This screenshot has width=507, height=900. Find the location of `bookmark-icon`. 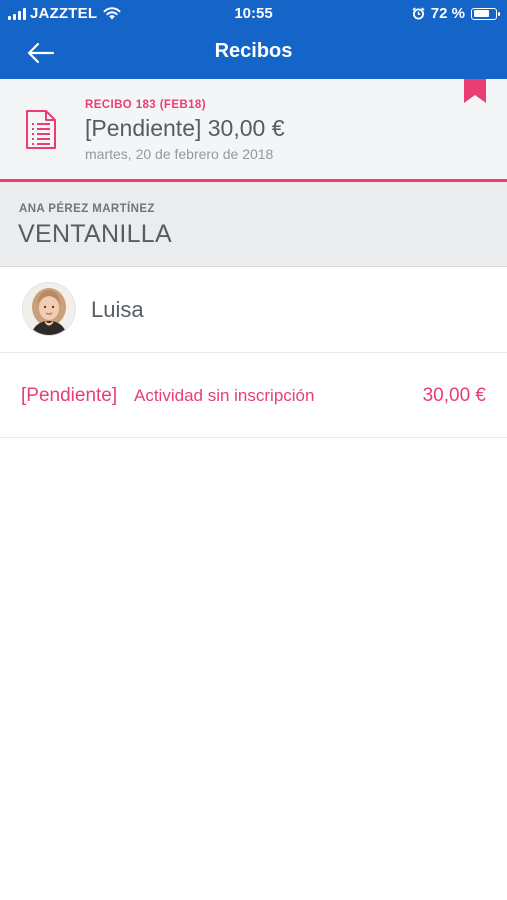

bookmark-icon is located at coordinates (475, 91).